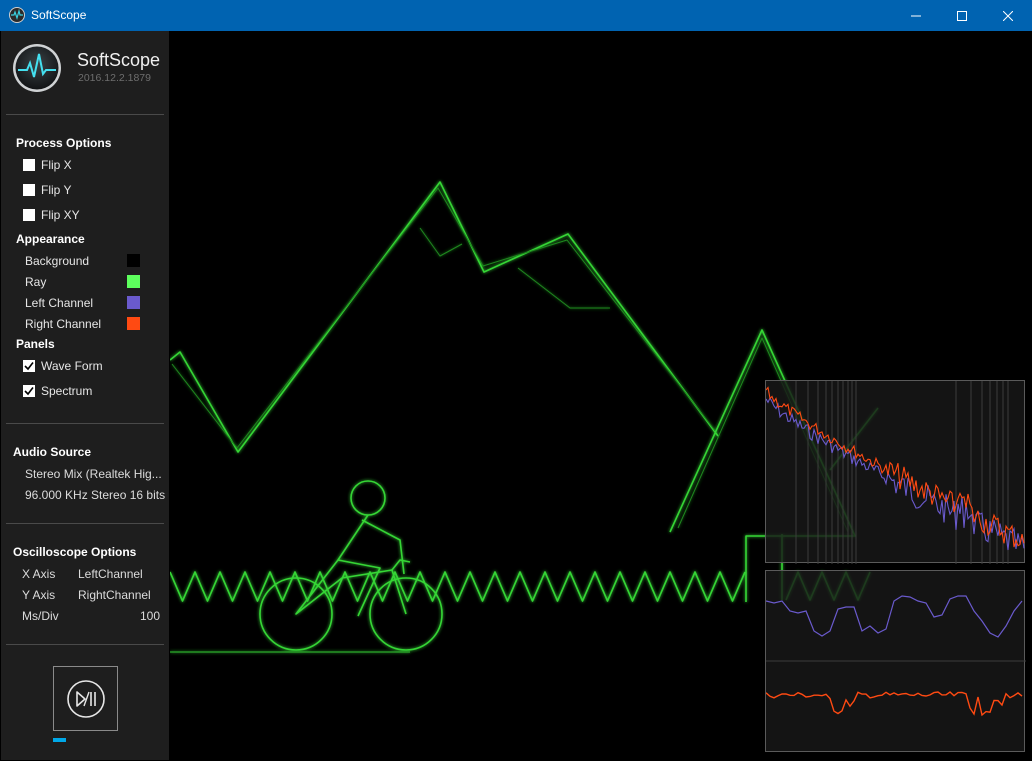  I want to click on waveform-plot, so click(896, 656).